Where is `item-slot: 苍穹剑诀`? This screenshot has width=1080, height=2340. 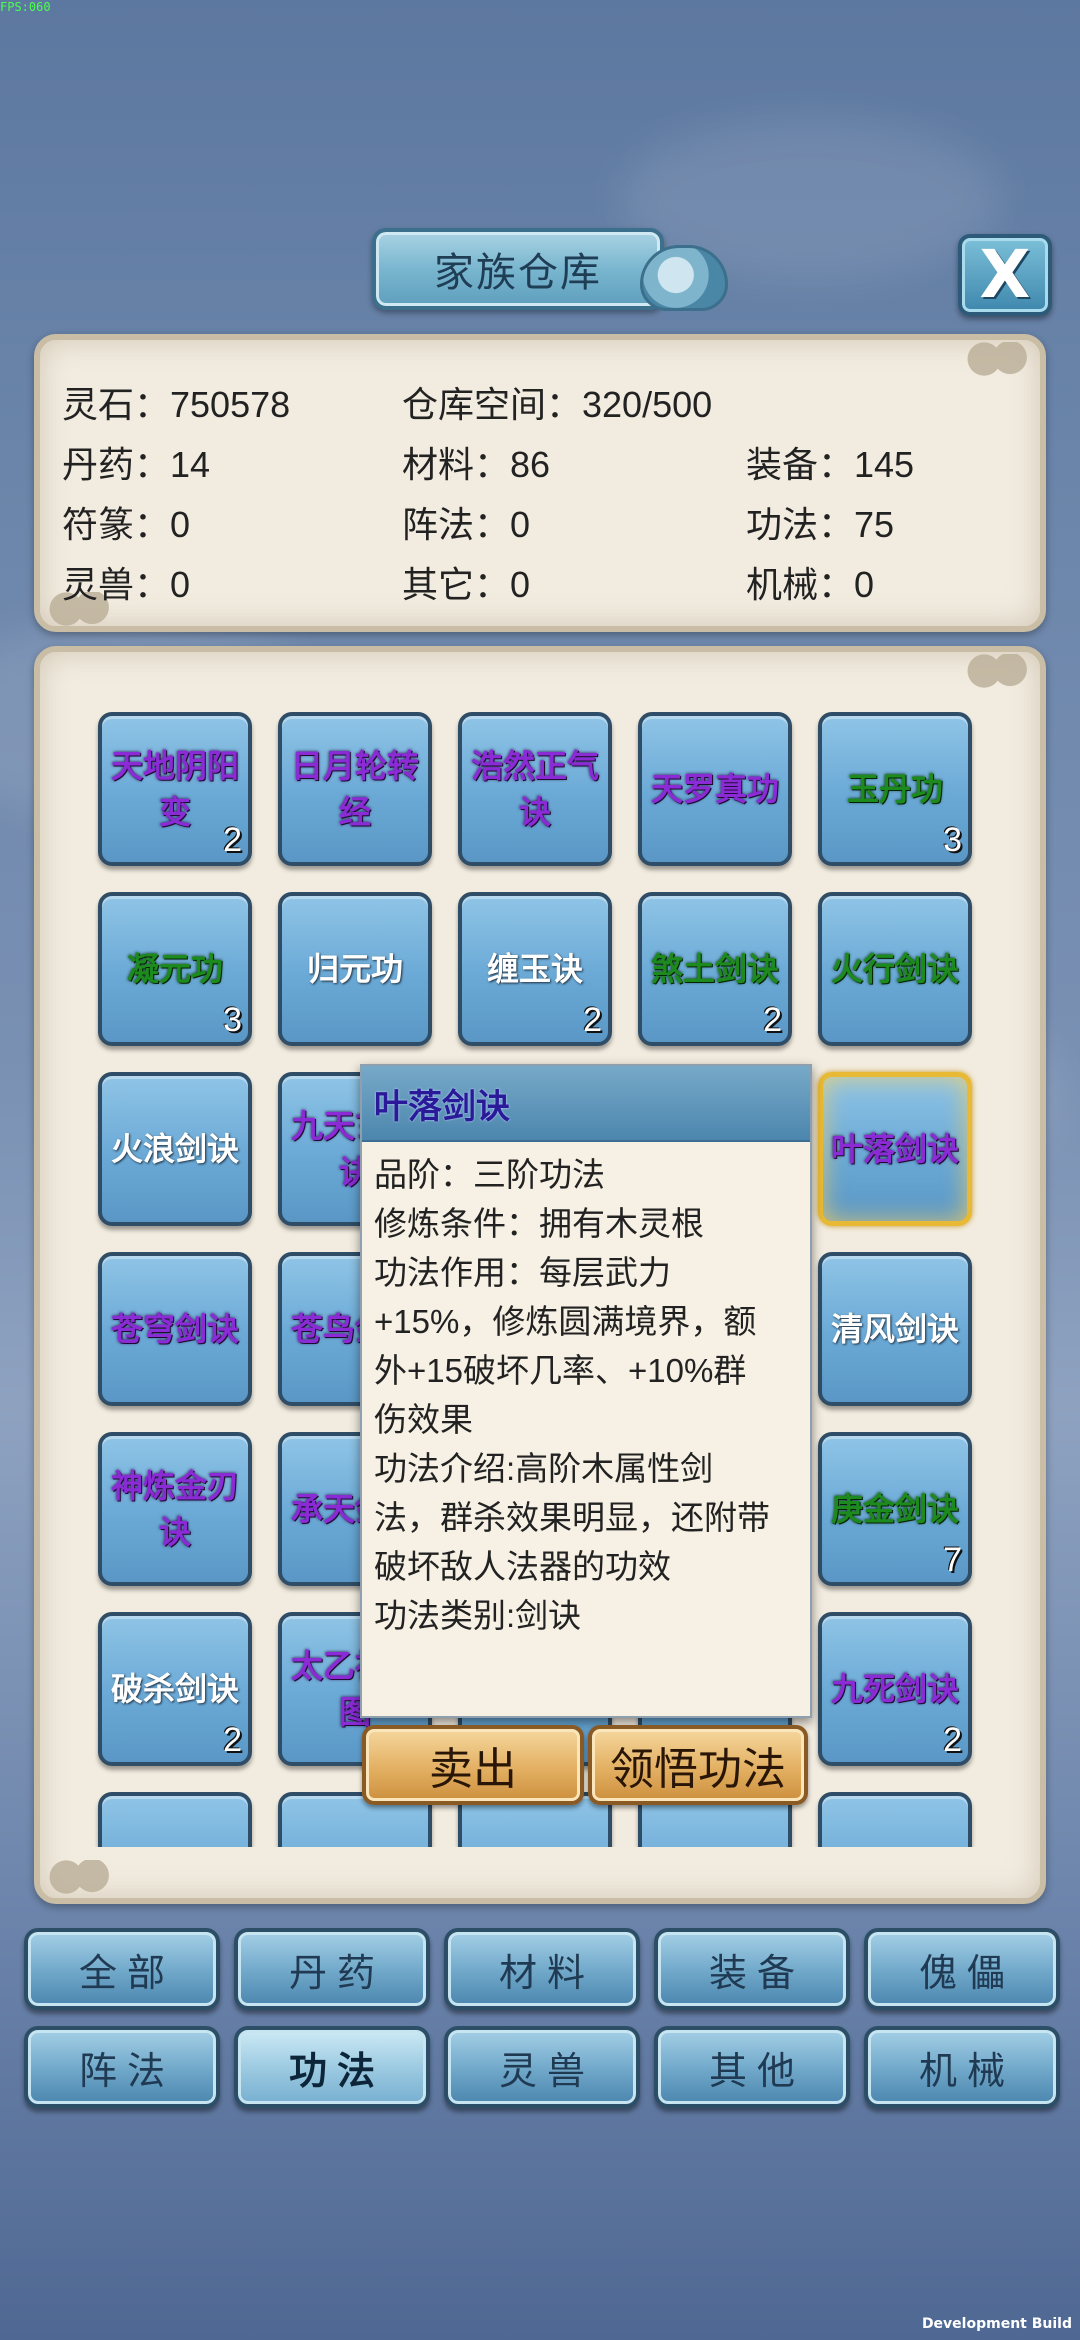
item-slot: 苍穹剑诀 is located at coordinates (175, 1329).